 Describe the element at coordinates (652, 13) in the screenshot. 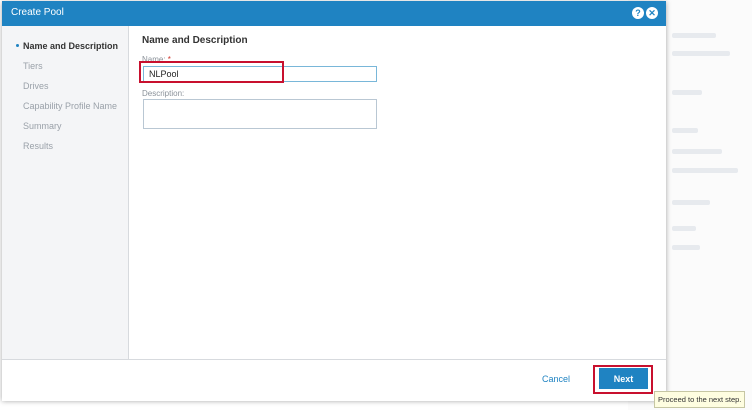

I see `close-icon: ✕` at that location.